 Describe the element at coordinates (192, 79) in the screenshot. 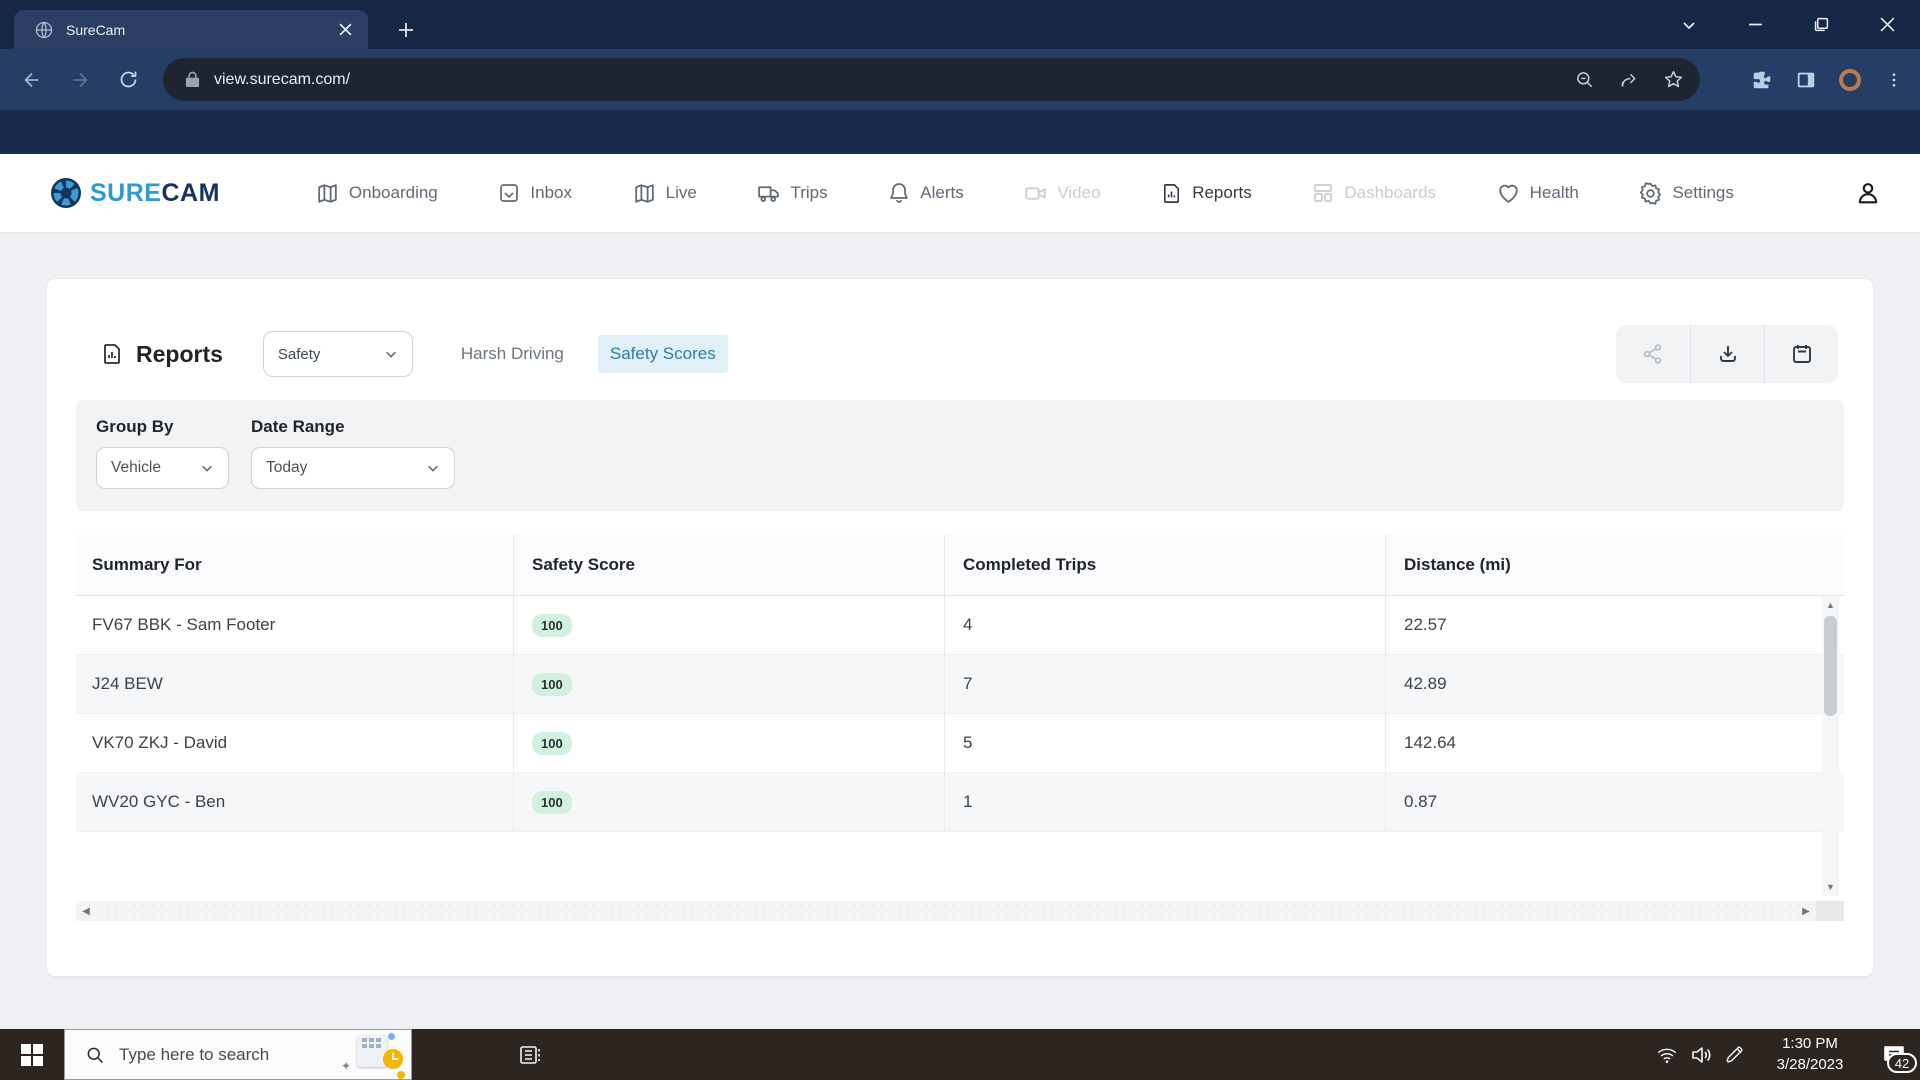

I see `lock-icon` at that location.